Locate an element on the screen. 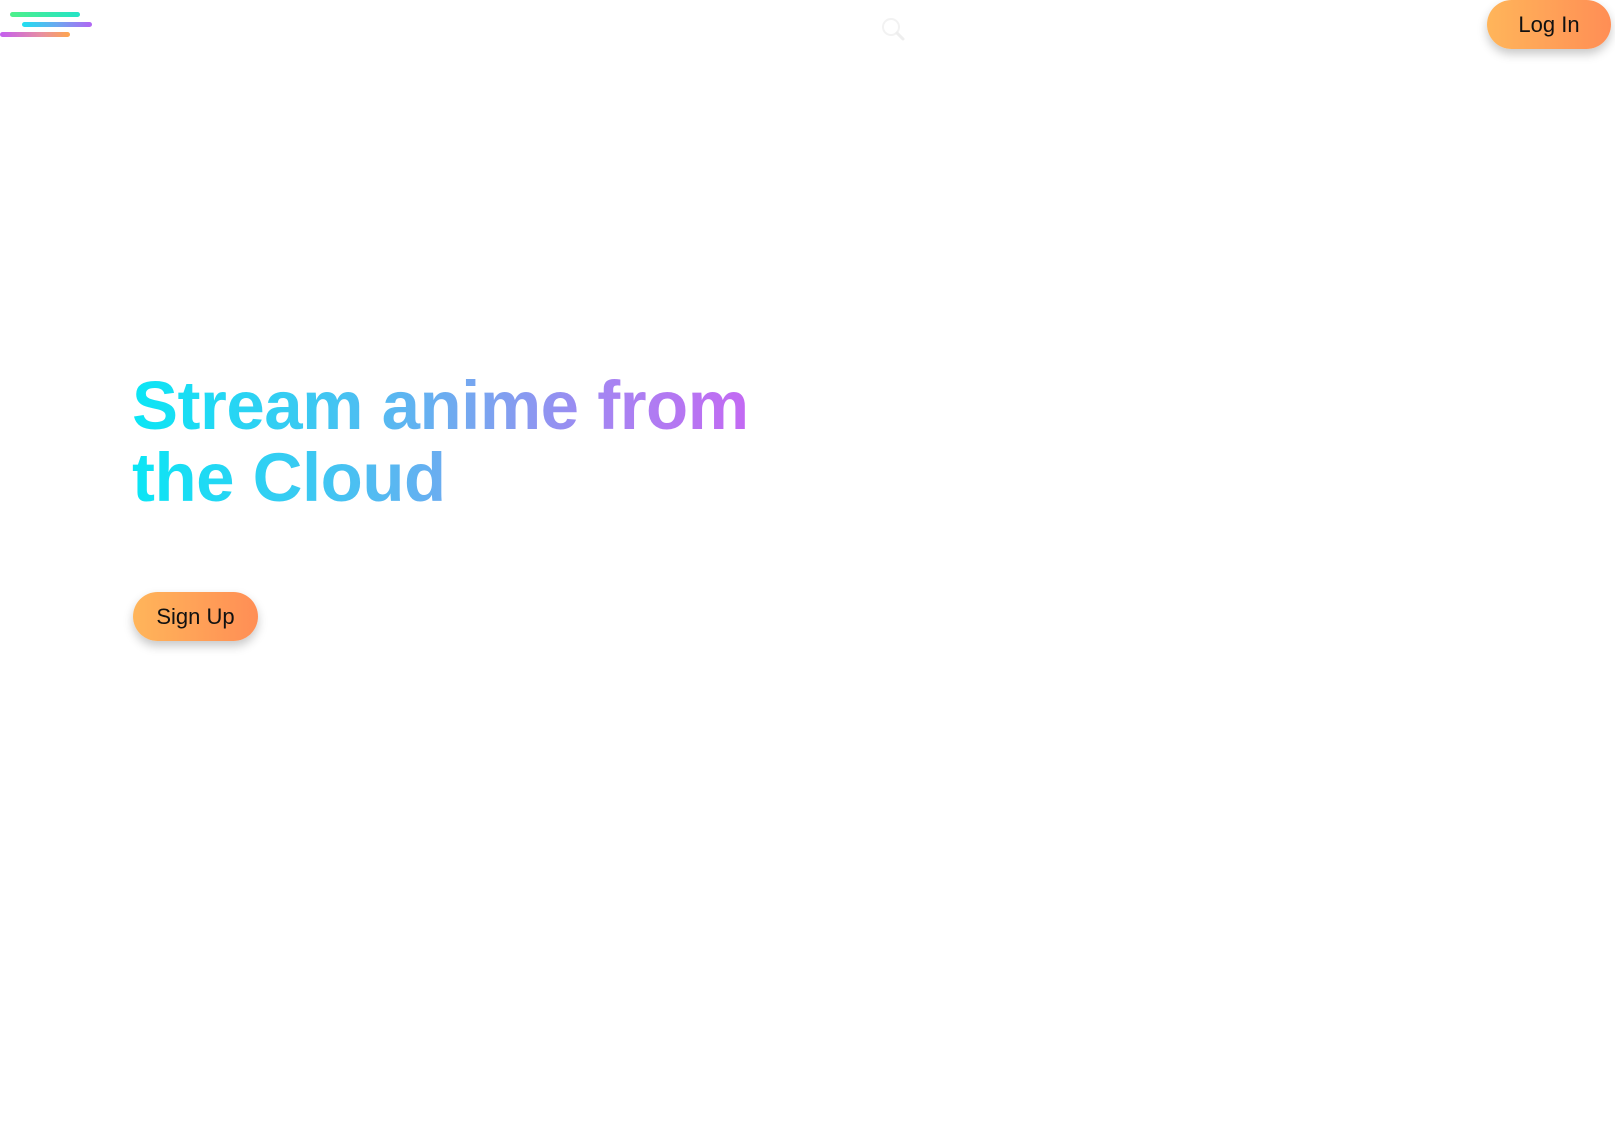 The image size is (1615, 1133). hero-title-line-2: the Cloud is located at coordinates (289, 477).